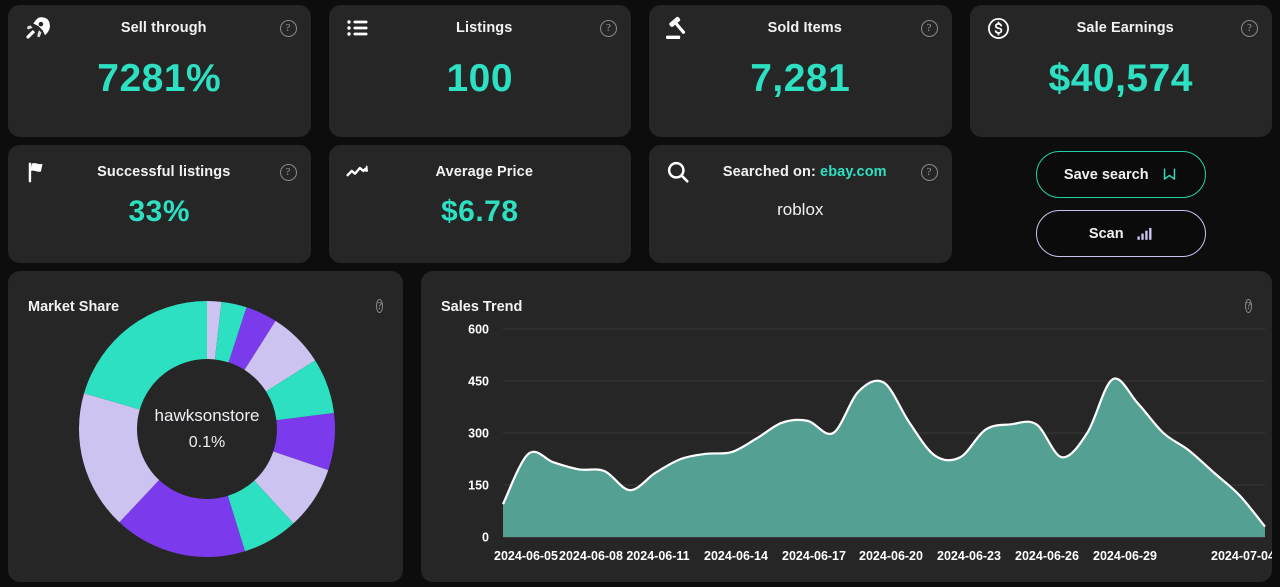 The width and height of the screenshot is (1280, 587). Describe the element at coordinates (478, 382) in the screenshot. I see `y-tick-label: 450` at that location.